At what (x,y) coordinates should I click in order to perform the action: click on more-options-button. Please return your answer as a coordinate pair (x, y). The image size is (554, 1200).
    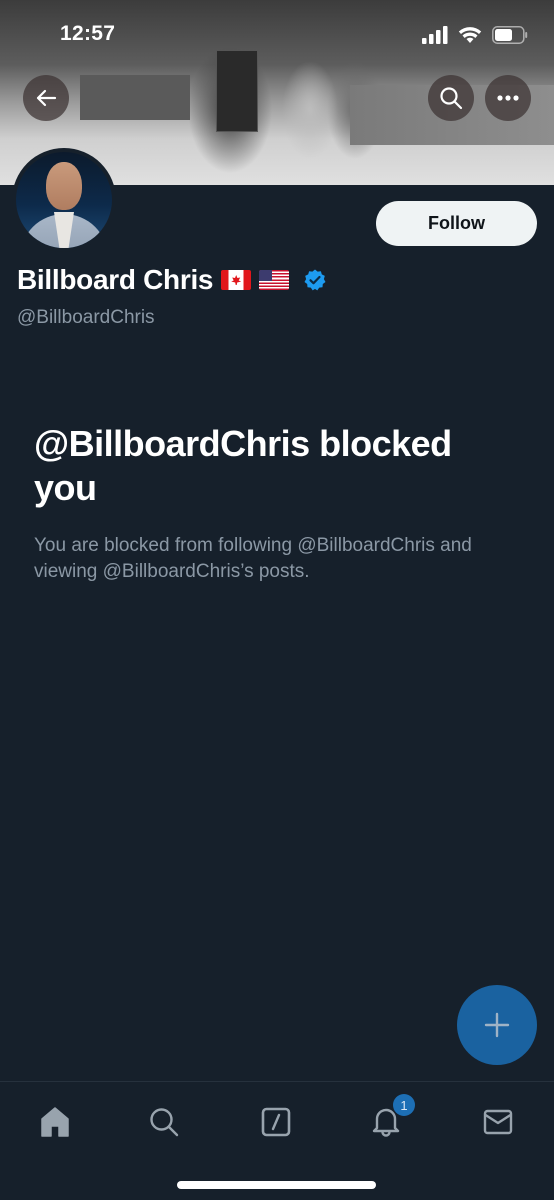
    Looking at the image, I should click on (508, 98).